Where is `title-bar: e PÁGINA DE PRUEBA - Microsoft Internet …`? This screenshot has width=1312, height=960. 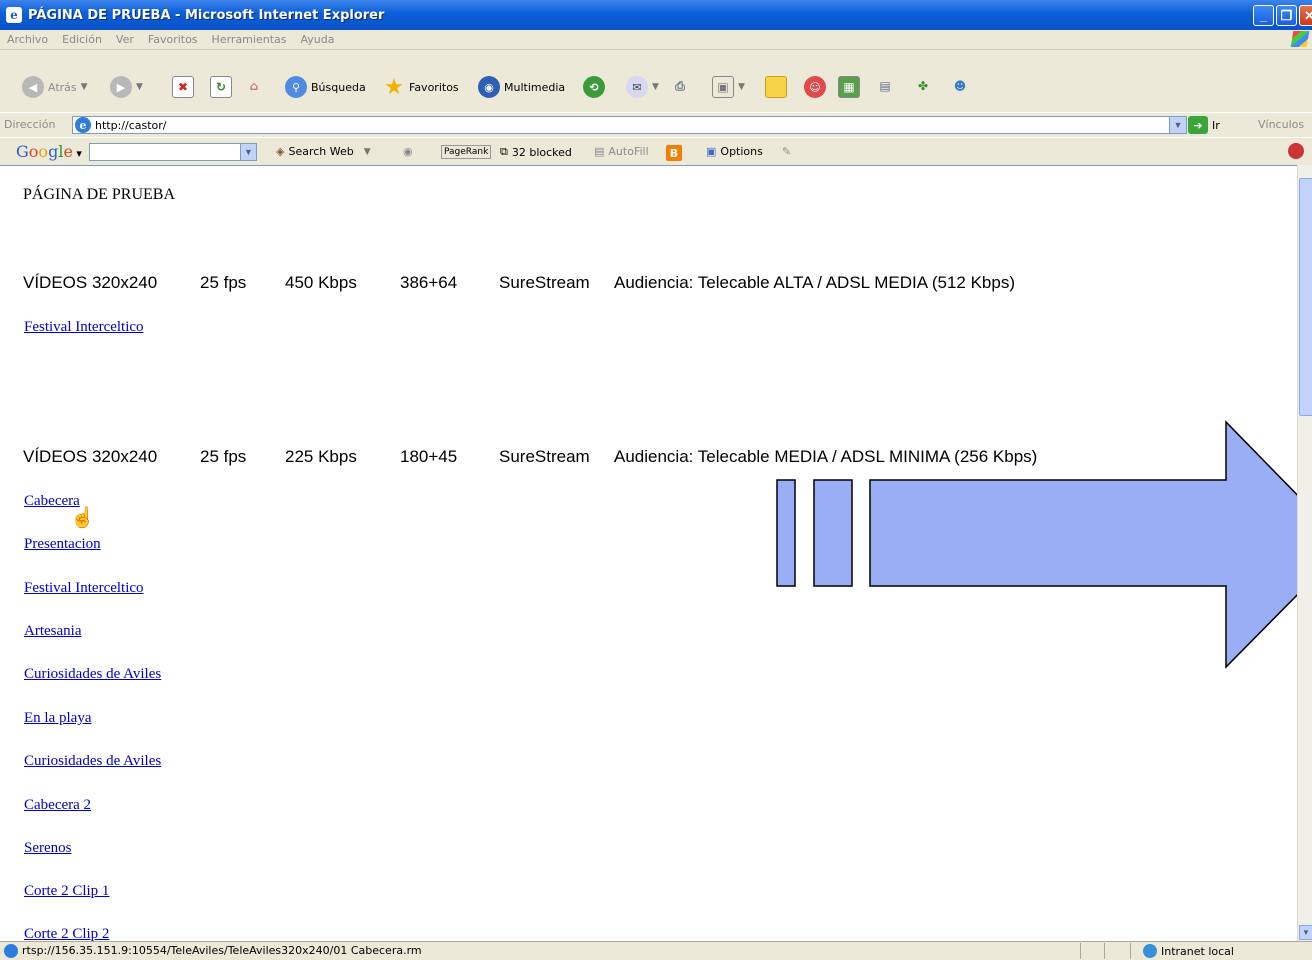
title-bar: e PÁGINA DE PRUEBA - Microsoft Internet … is located at coordinates (656, 15).